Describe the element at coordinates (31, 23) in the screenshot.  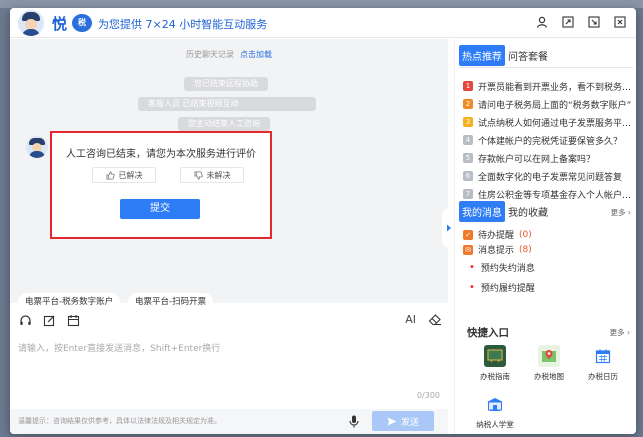
I see `assistant-avatar` at that location.